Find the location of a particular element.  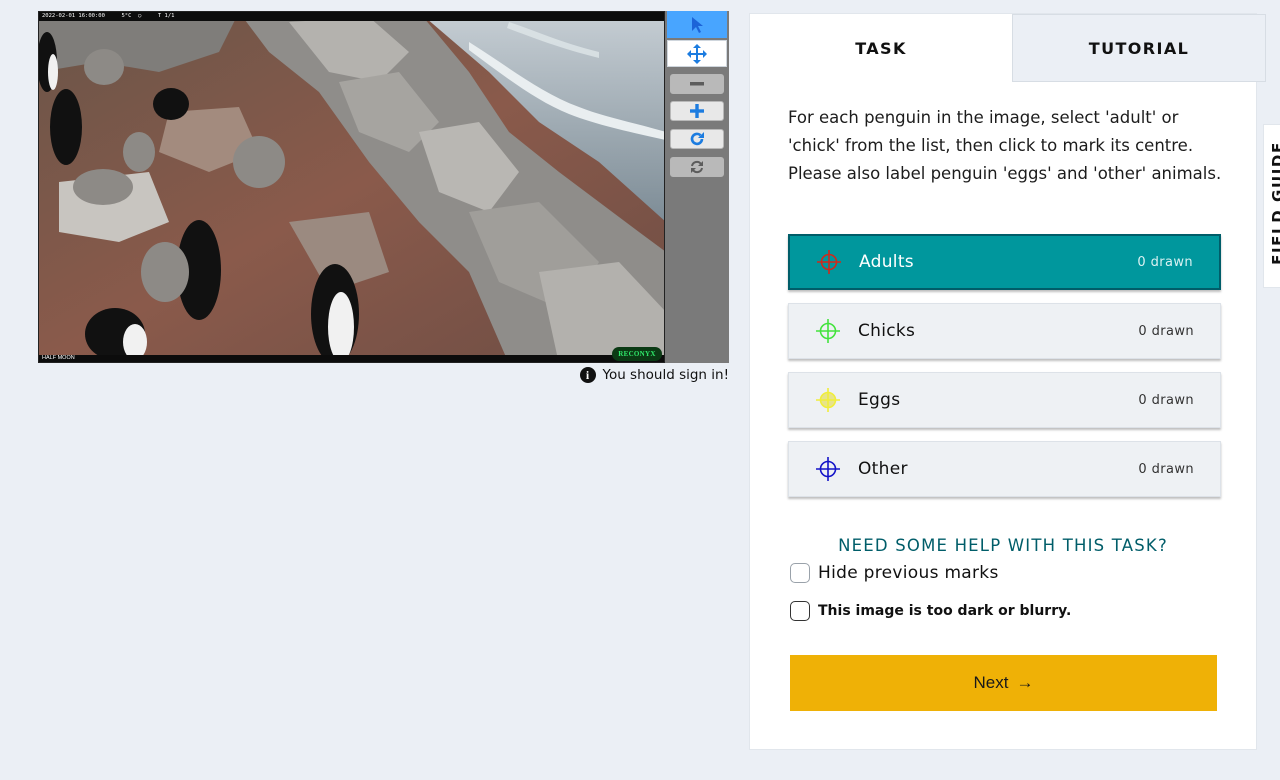

egg-marker-icon is located at coordinates (828, 400).